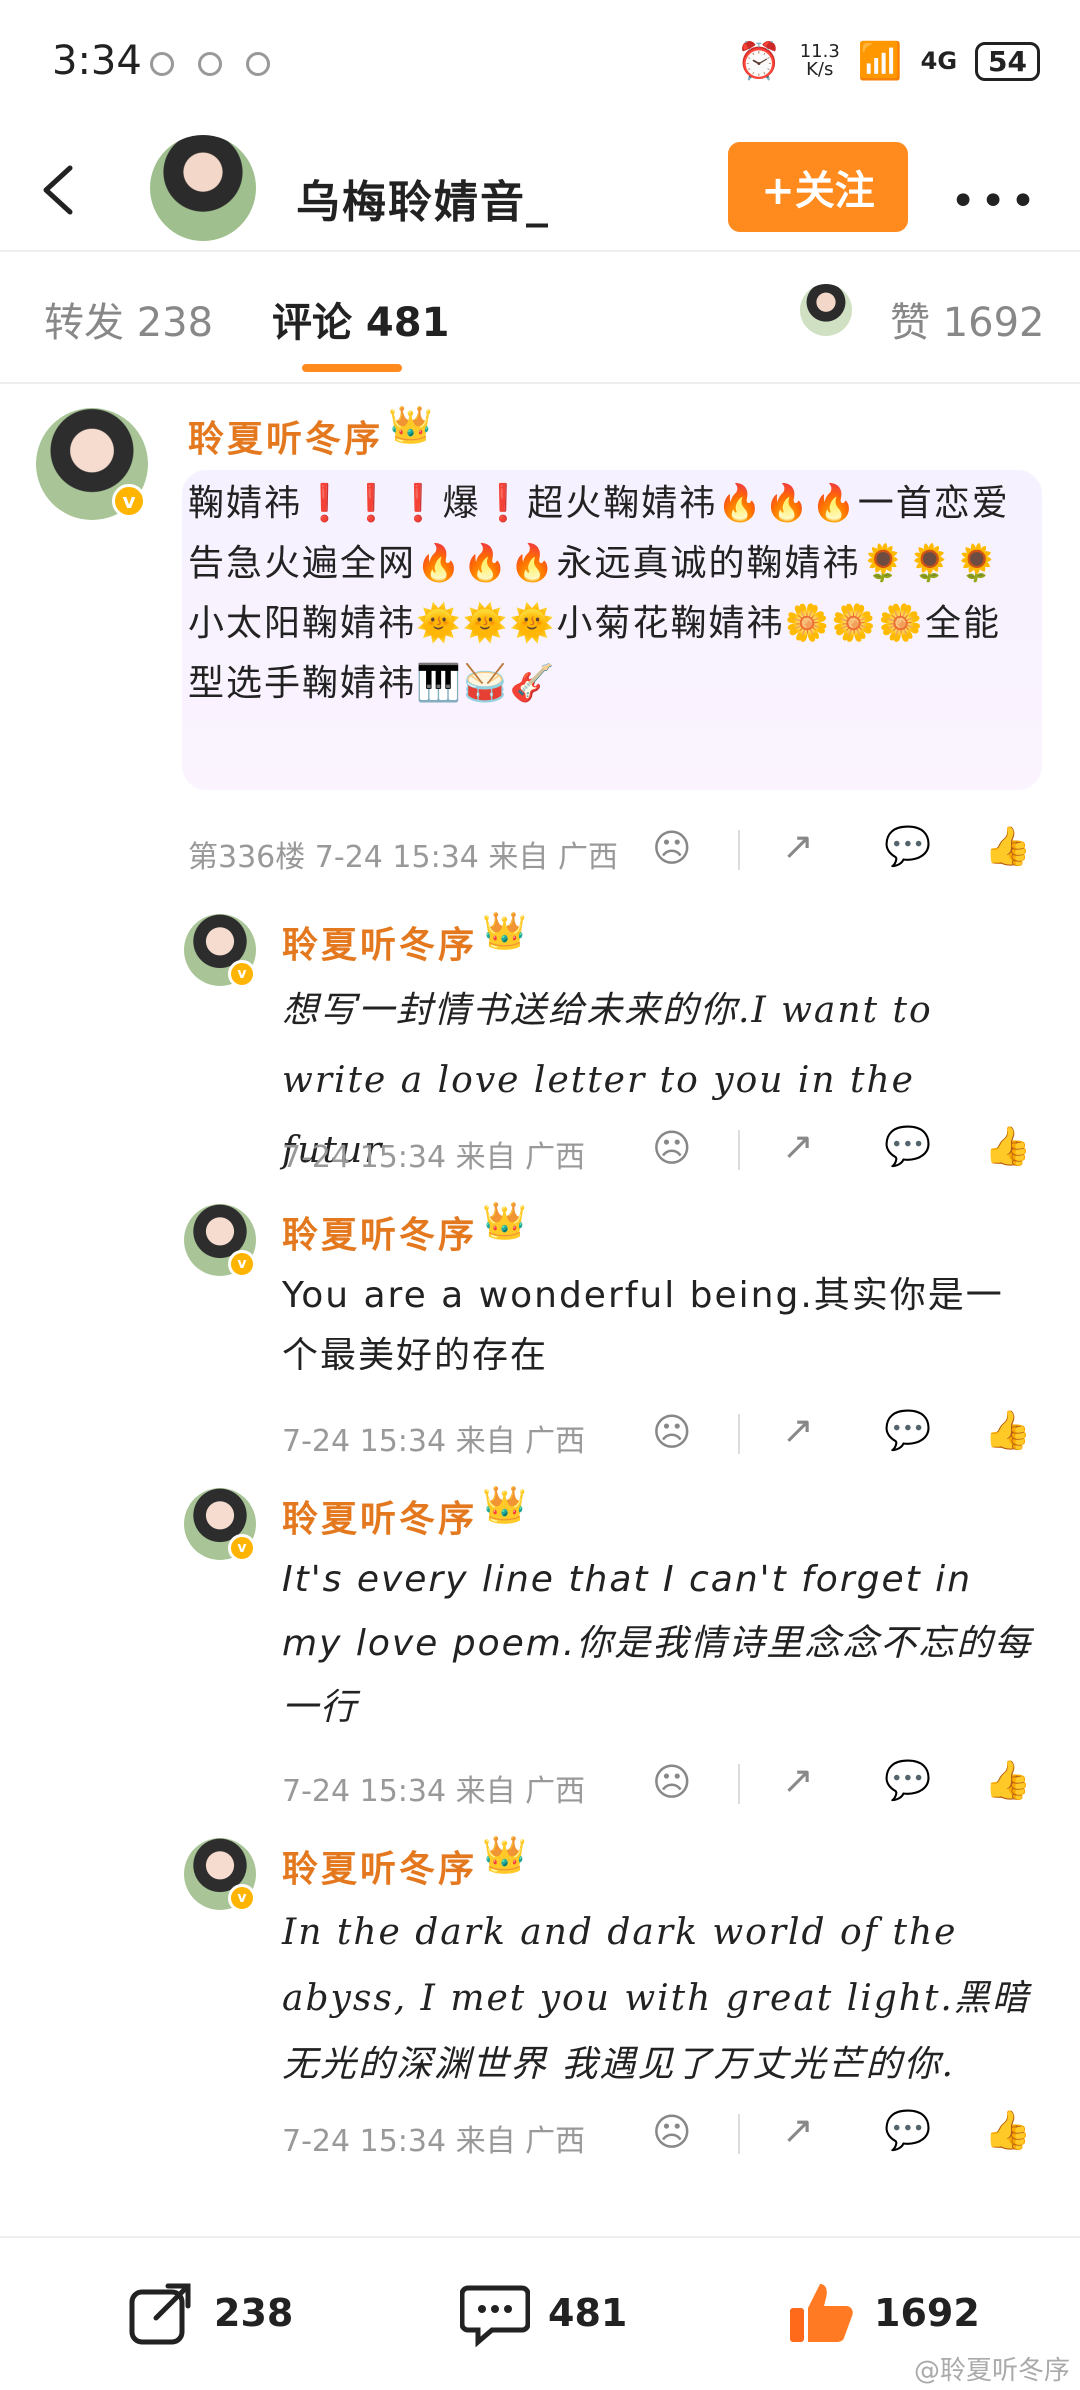 Image resolution: width=1080 pixels, height=2390 pixels. I want to click on comment-text: You are a wonderful being.其实你是一个最美好的存在, so click(643, 1325).